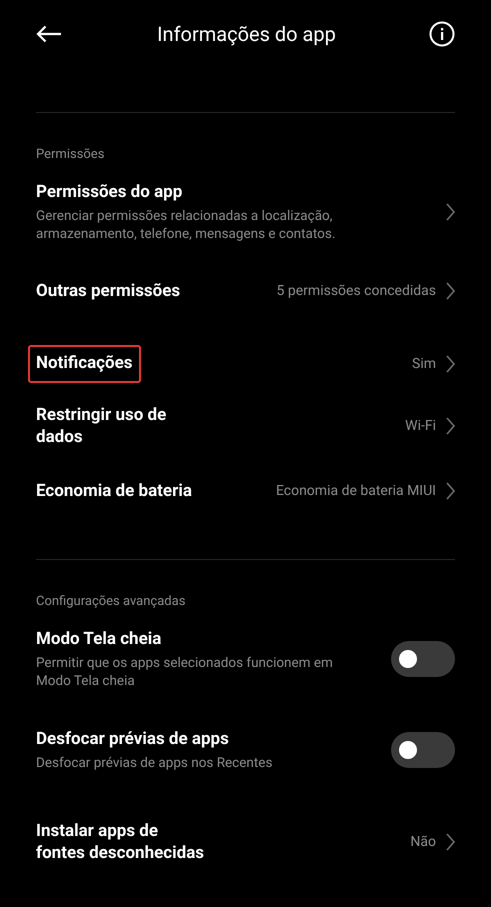  What do you see at coordinates (245, 842) in the screenshot?
I see `setting-row: Instalar apps de fontes desconhecidas Não` at bounding box center [245, 842].